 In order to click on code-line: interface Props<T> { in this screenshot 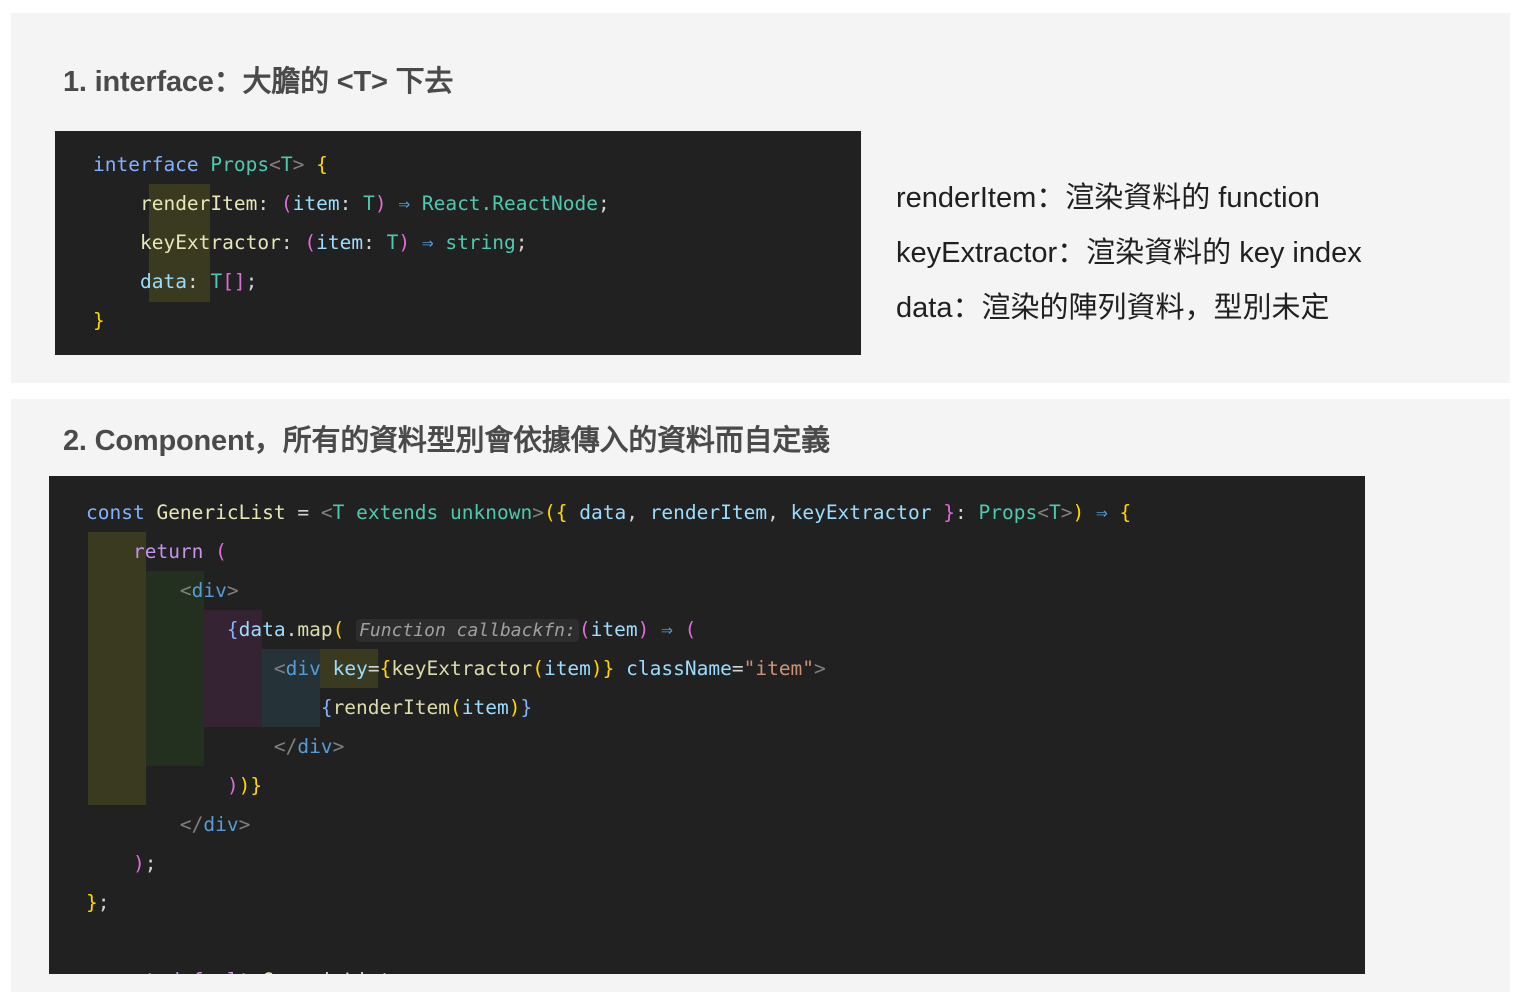, I will do `click(210, 164)`.